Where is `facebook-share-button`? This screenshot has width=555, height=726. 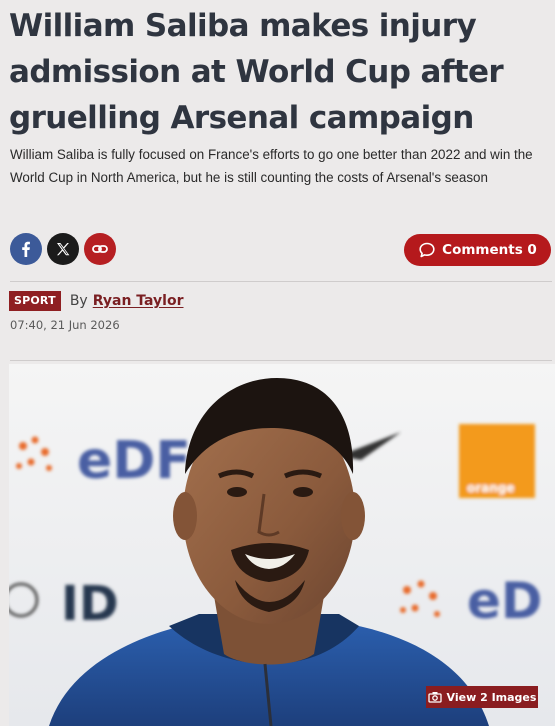
facebook-share-button is located at coordinates (26, 249).